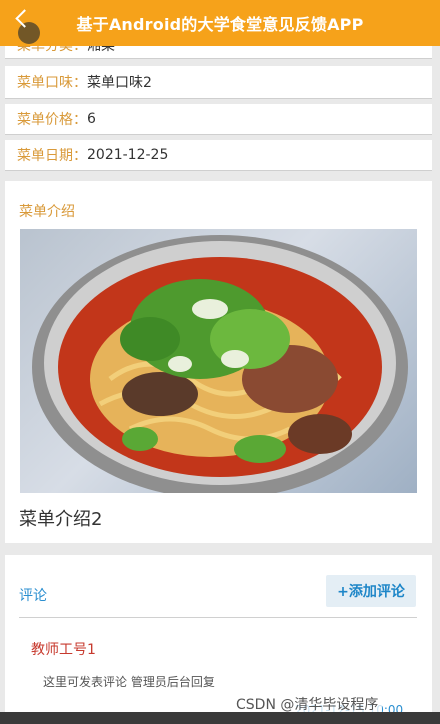 The height and width of the screenshot is (724, 440). I want to click on app-header: 基于Android的大学食堂意见反馈APP, so click(220, 23).